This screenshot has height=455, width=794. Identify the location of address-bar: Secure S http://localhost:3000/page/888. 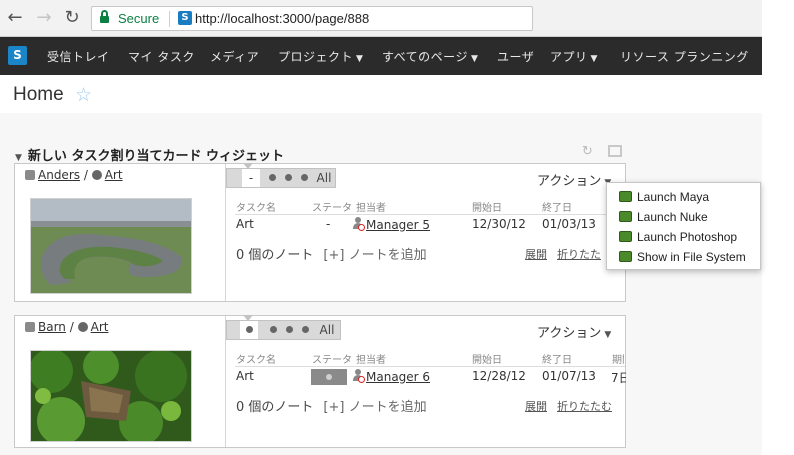
(312, 18).